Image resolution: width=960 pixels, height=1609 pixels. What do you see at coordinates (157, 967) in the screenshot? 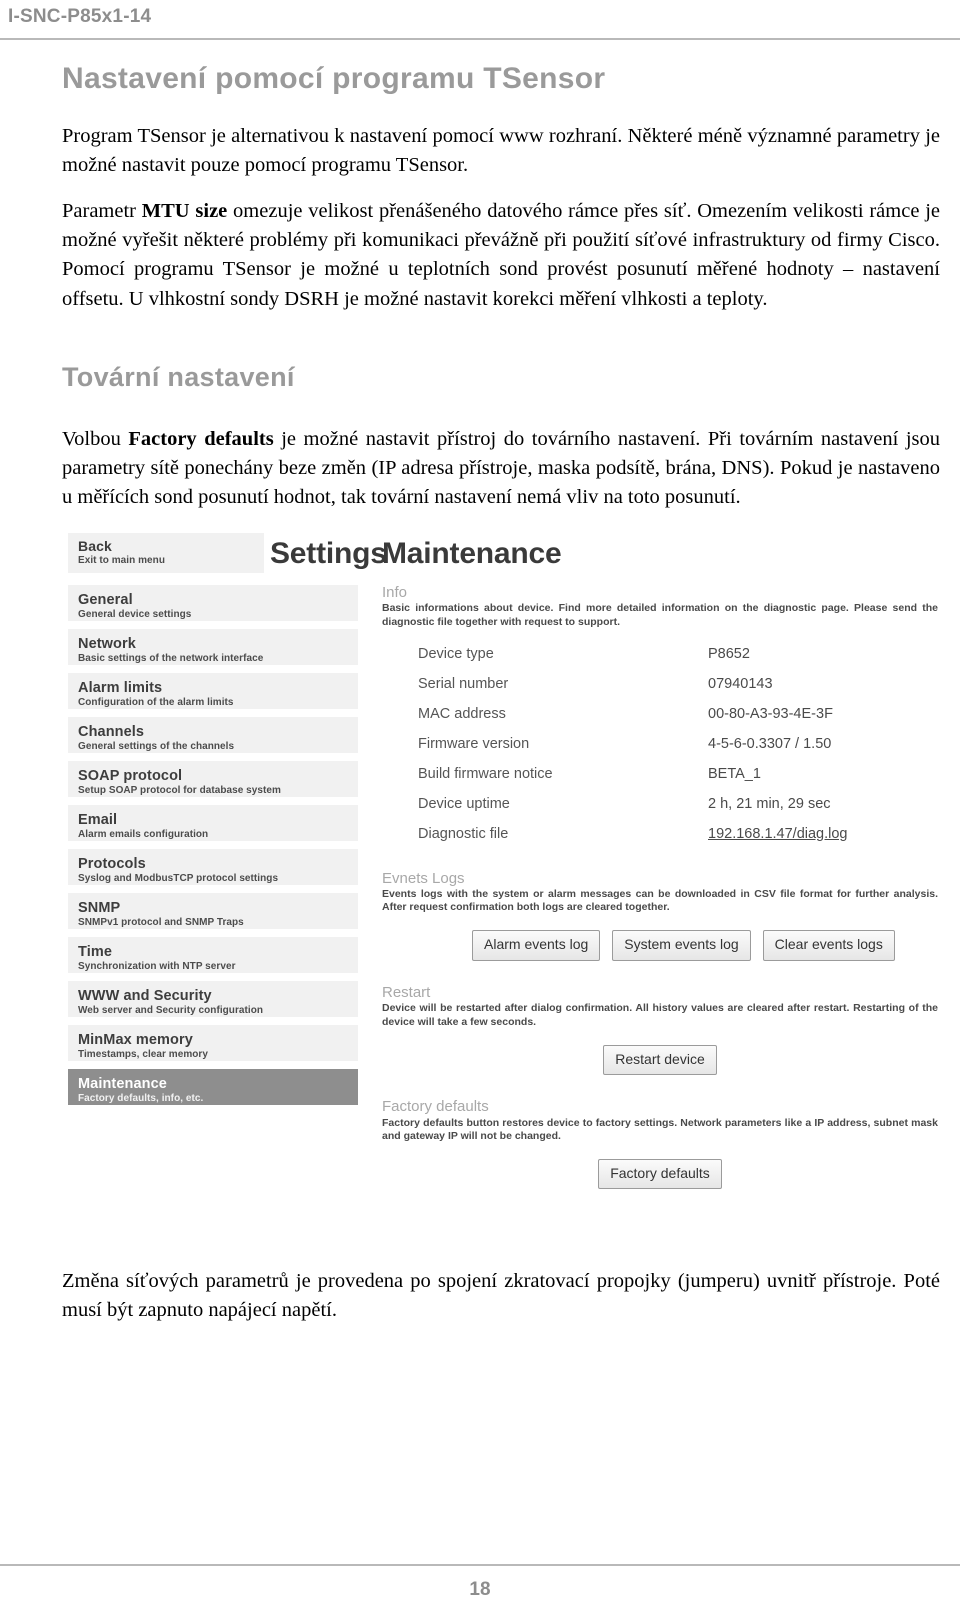
I see `nav-subtitle: Synchronization with NTP server` at bounding box center [157, 967].